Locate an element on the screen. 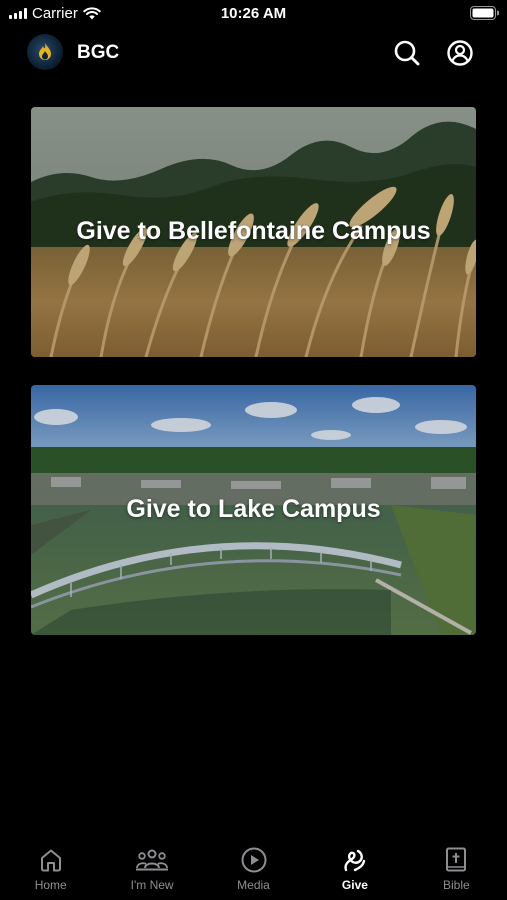  tab-home: Home is located at coordinates (50, 869).